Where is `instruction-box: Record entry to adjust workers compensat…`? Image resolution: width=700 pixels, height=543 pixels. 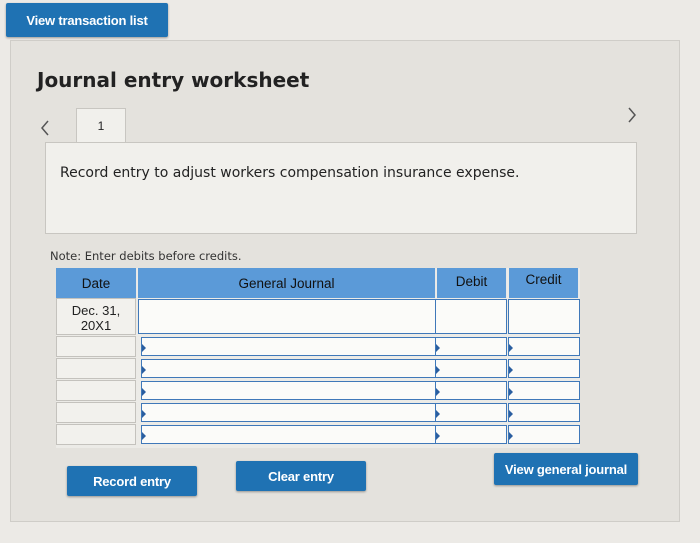
instruction-box: Record entry to adjust workers compensat… is located at coordinates (341, 188).